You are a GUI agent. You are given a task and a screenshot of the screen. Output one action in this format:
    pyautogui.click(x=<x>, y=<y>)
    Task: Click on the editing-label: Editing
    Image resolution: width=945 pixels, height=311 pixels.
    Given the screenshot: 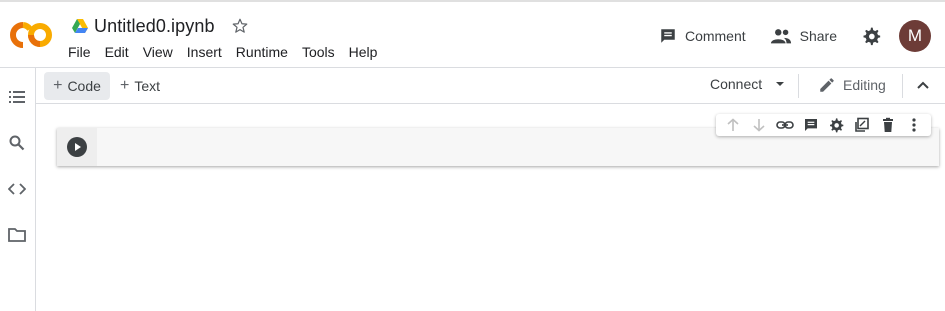 What is the action you would take?
    pyautogui.click(x=864, y=85)
    